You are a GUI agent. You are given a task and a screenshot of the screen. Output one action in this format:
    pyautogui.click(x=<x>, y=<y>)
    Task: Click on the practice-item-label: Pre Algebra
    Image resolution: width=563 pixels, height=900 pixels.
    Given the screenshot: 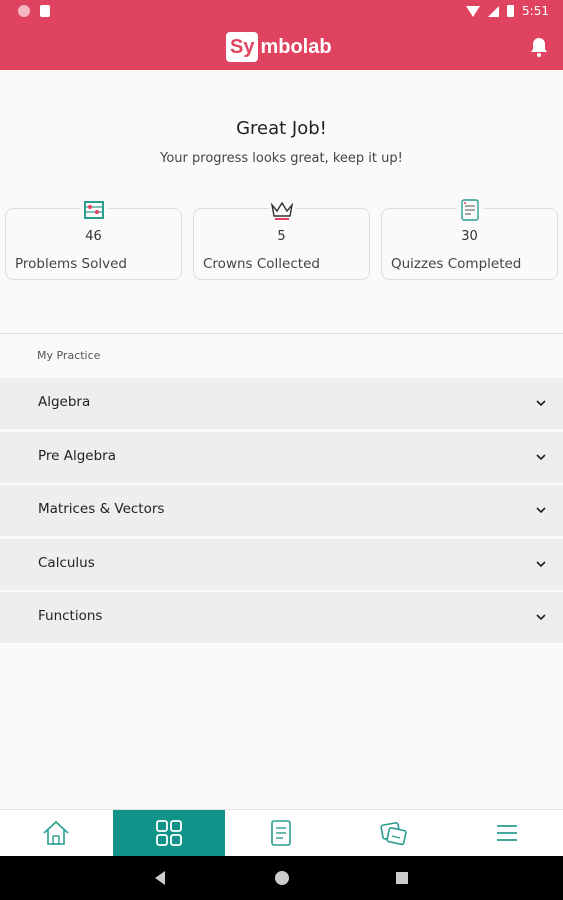 What is the action you would take?
    pyautogui.click(x=77, y=455)
    